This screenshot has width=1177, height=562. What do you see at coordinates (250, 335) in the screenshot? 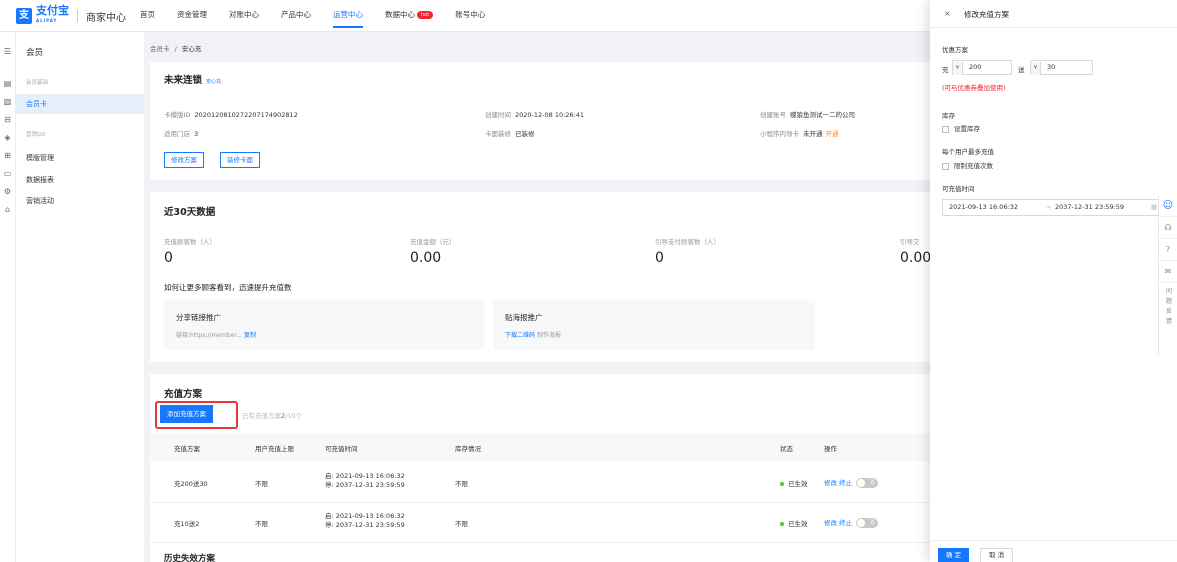
I see `copy-link-button: 复制` at bounding box center [250, 335].